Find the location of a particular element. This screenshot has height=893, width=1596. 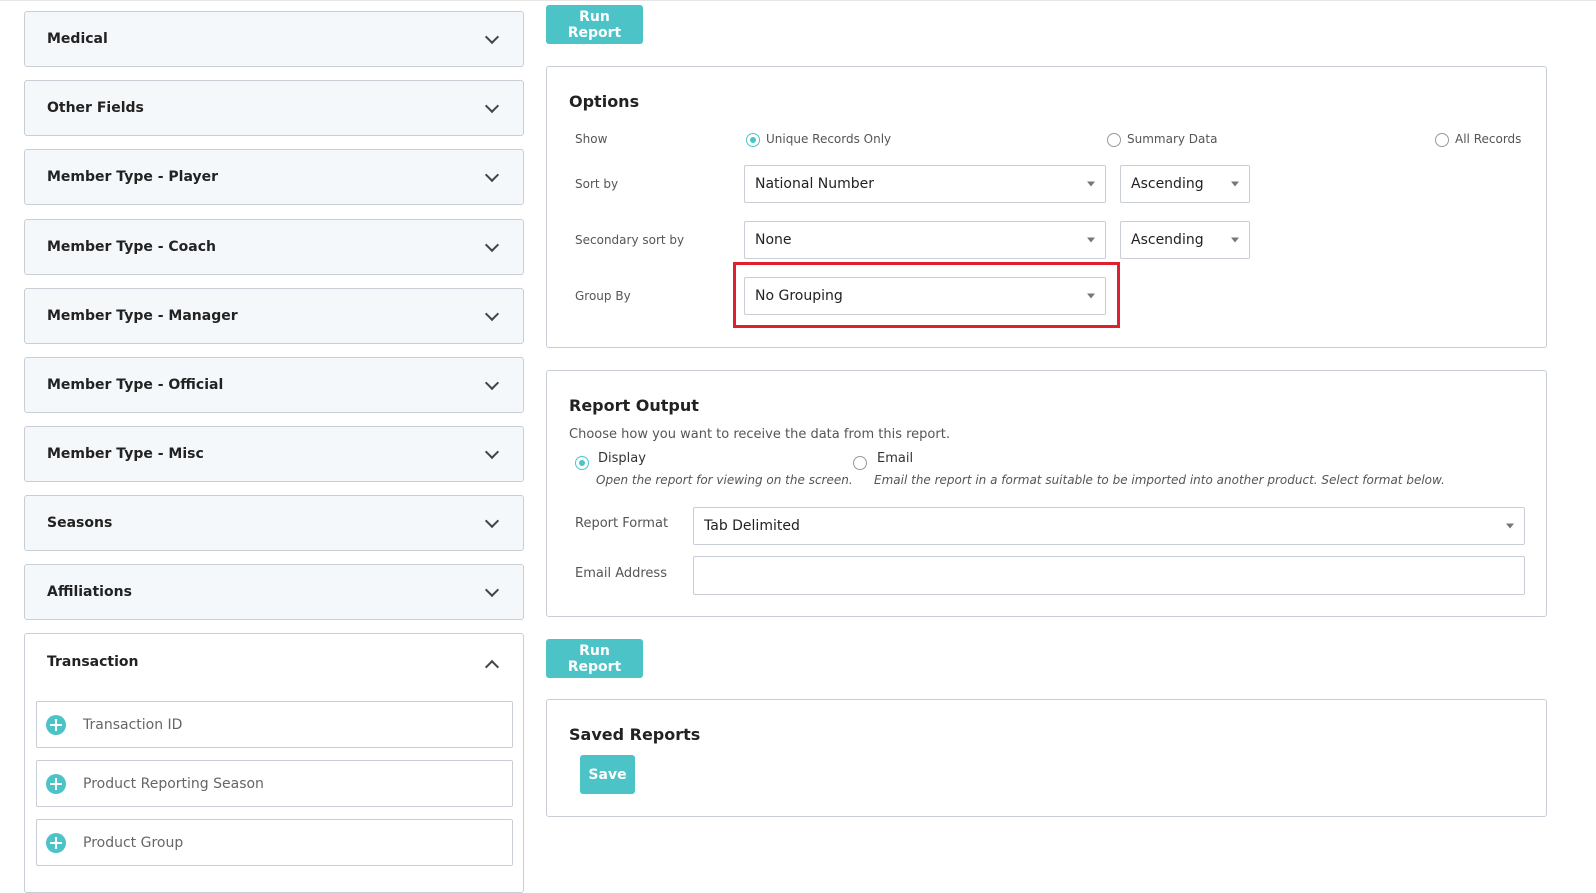

accordion-label: Member Type - Coach is located at coordinates (132, 247).